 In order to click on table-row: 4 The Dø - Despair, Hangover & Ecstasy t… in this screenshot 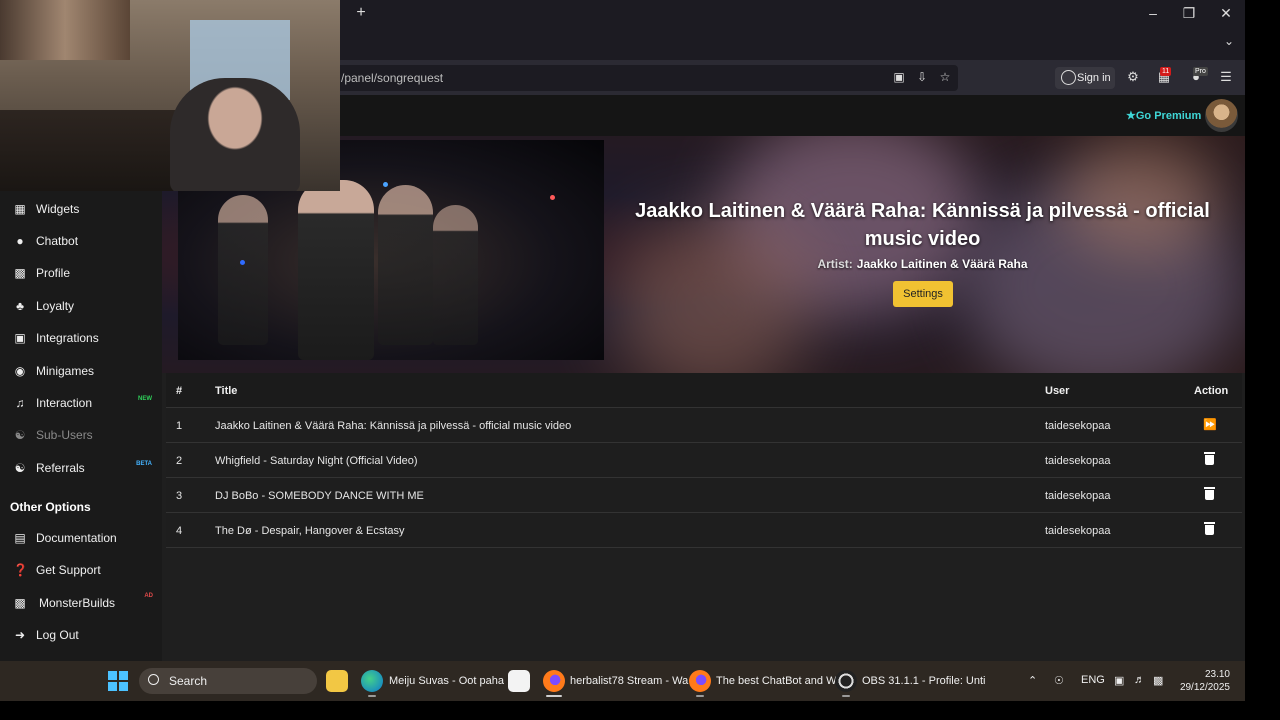, I will do `click(704, 530)`.